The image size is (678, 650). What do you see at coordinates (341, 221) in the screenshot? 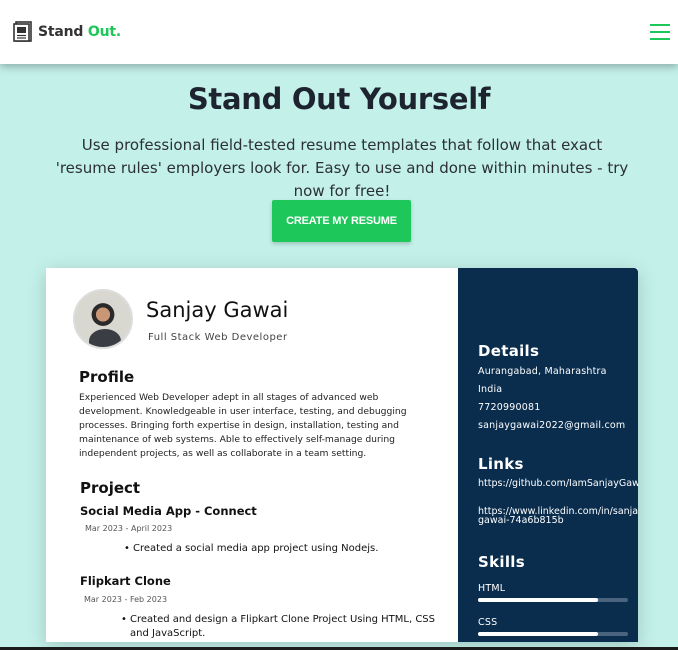
I see `create-resume-button: CREATE MY RESUME` at bounding box center [341, 221].